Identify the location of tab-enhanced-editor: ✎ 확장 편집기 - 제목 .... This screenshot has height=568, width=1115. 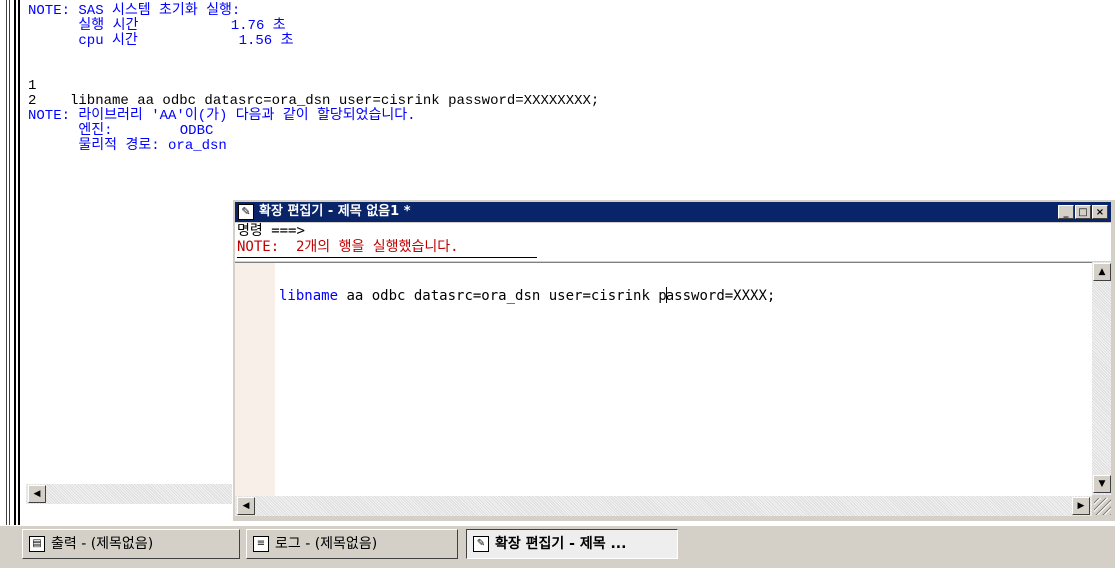
(572, 544).